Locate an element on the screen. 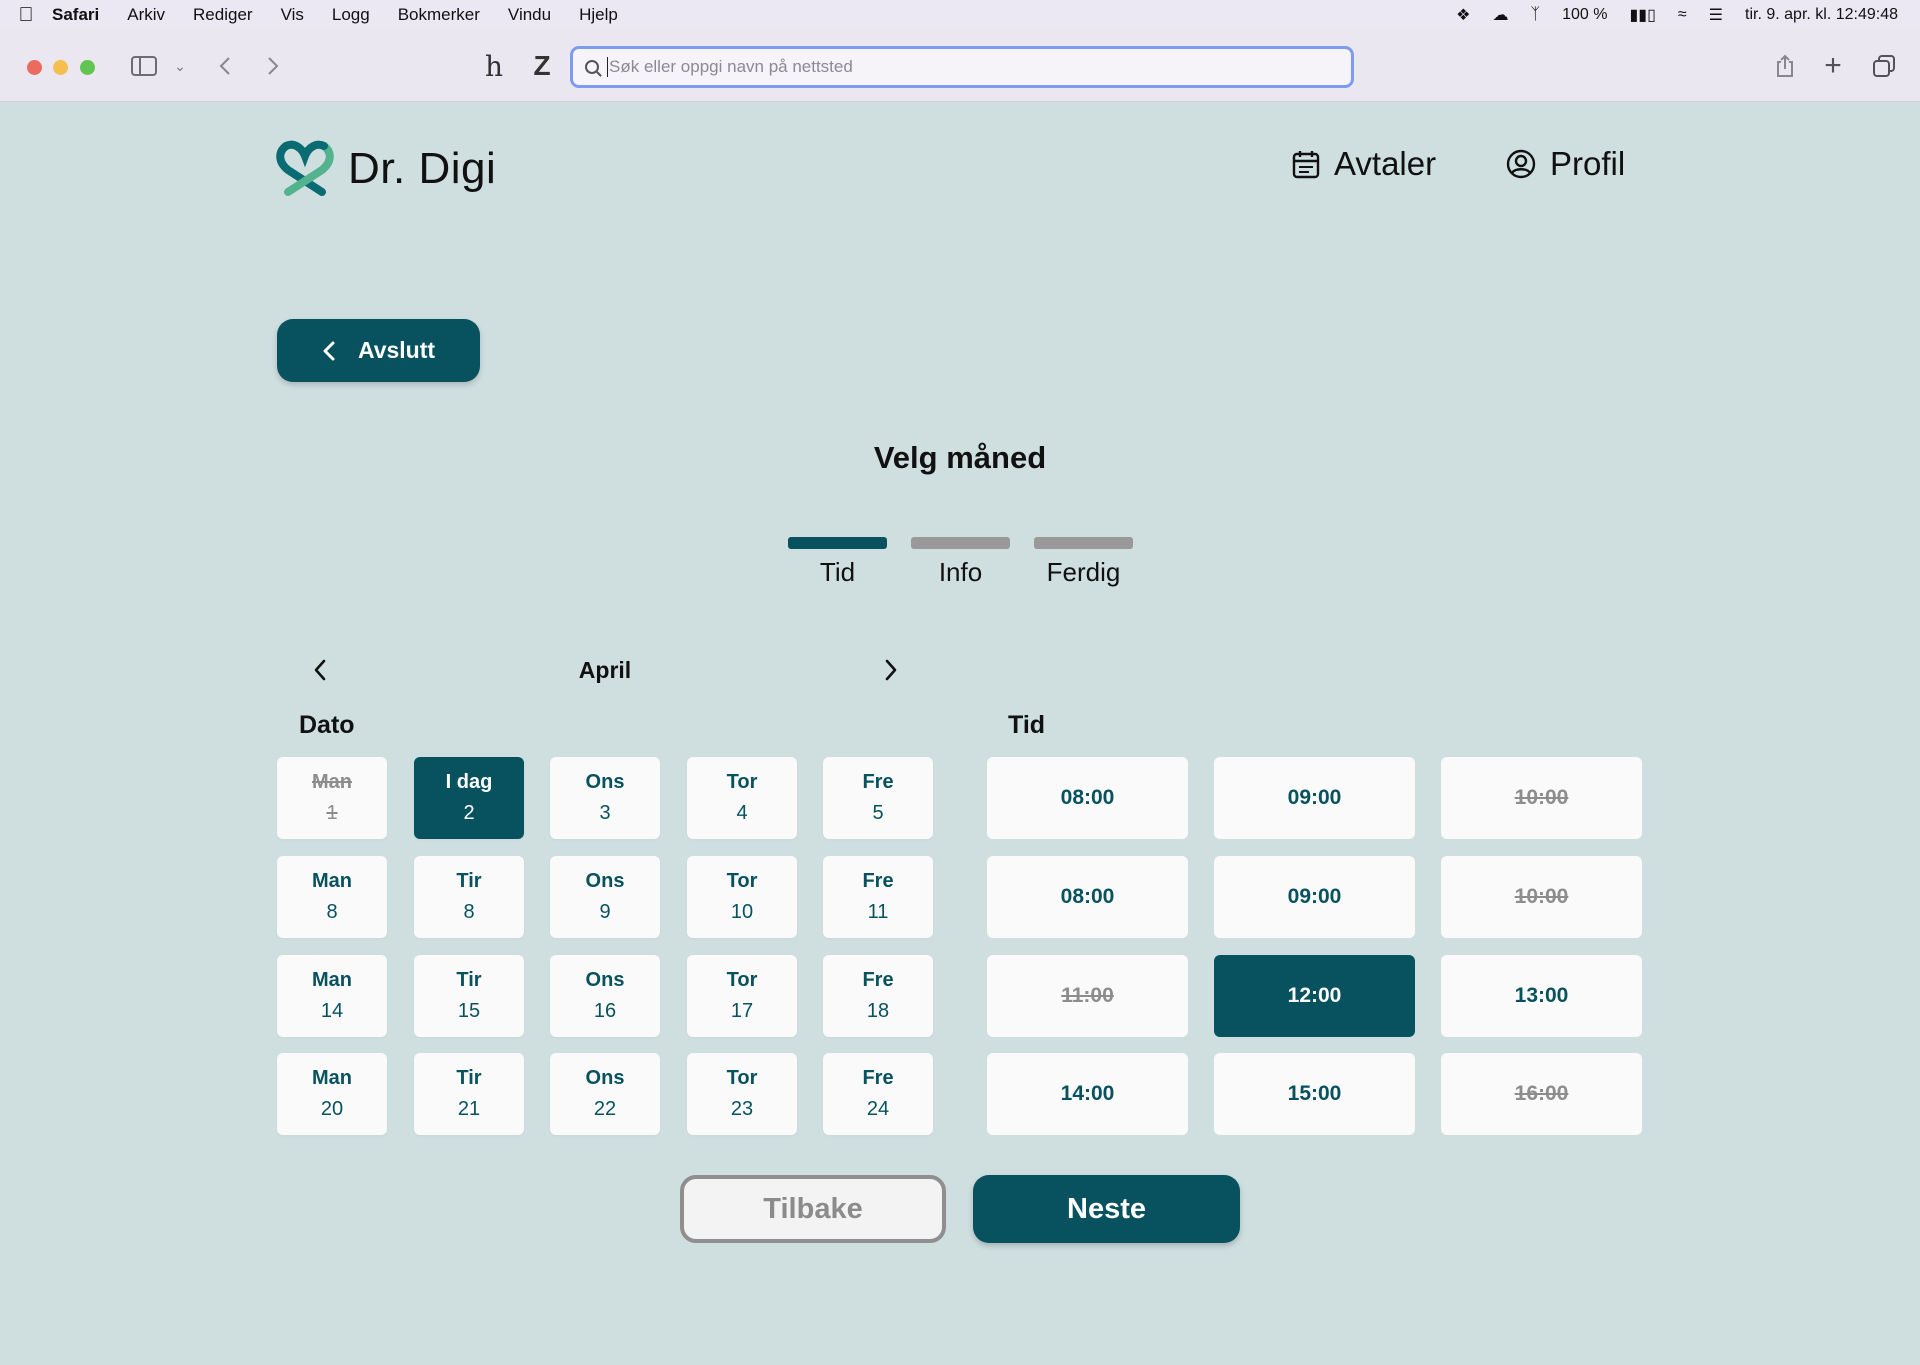  menu-rediger: Rediger is located at coordinates (223, 15).